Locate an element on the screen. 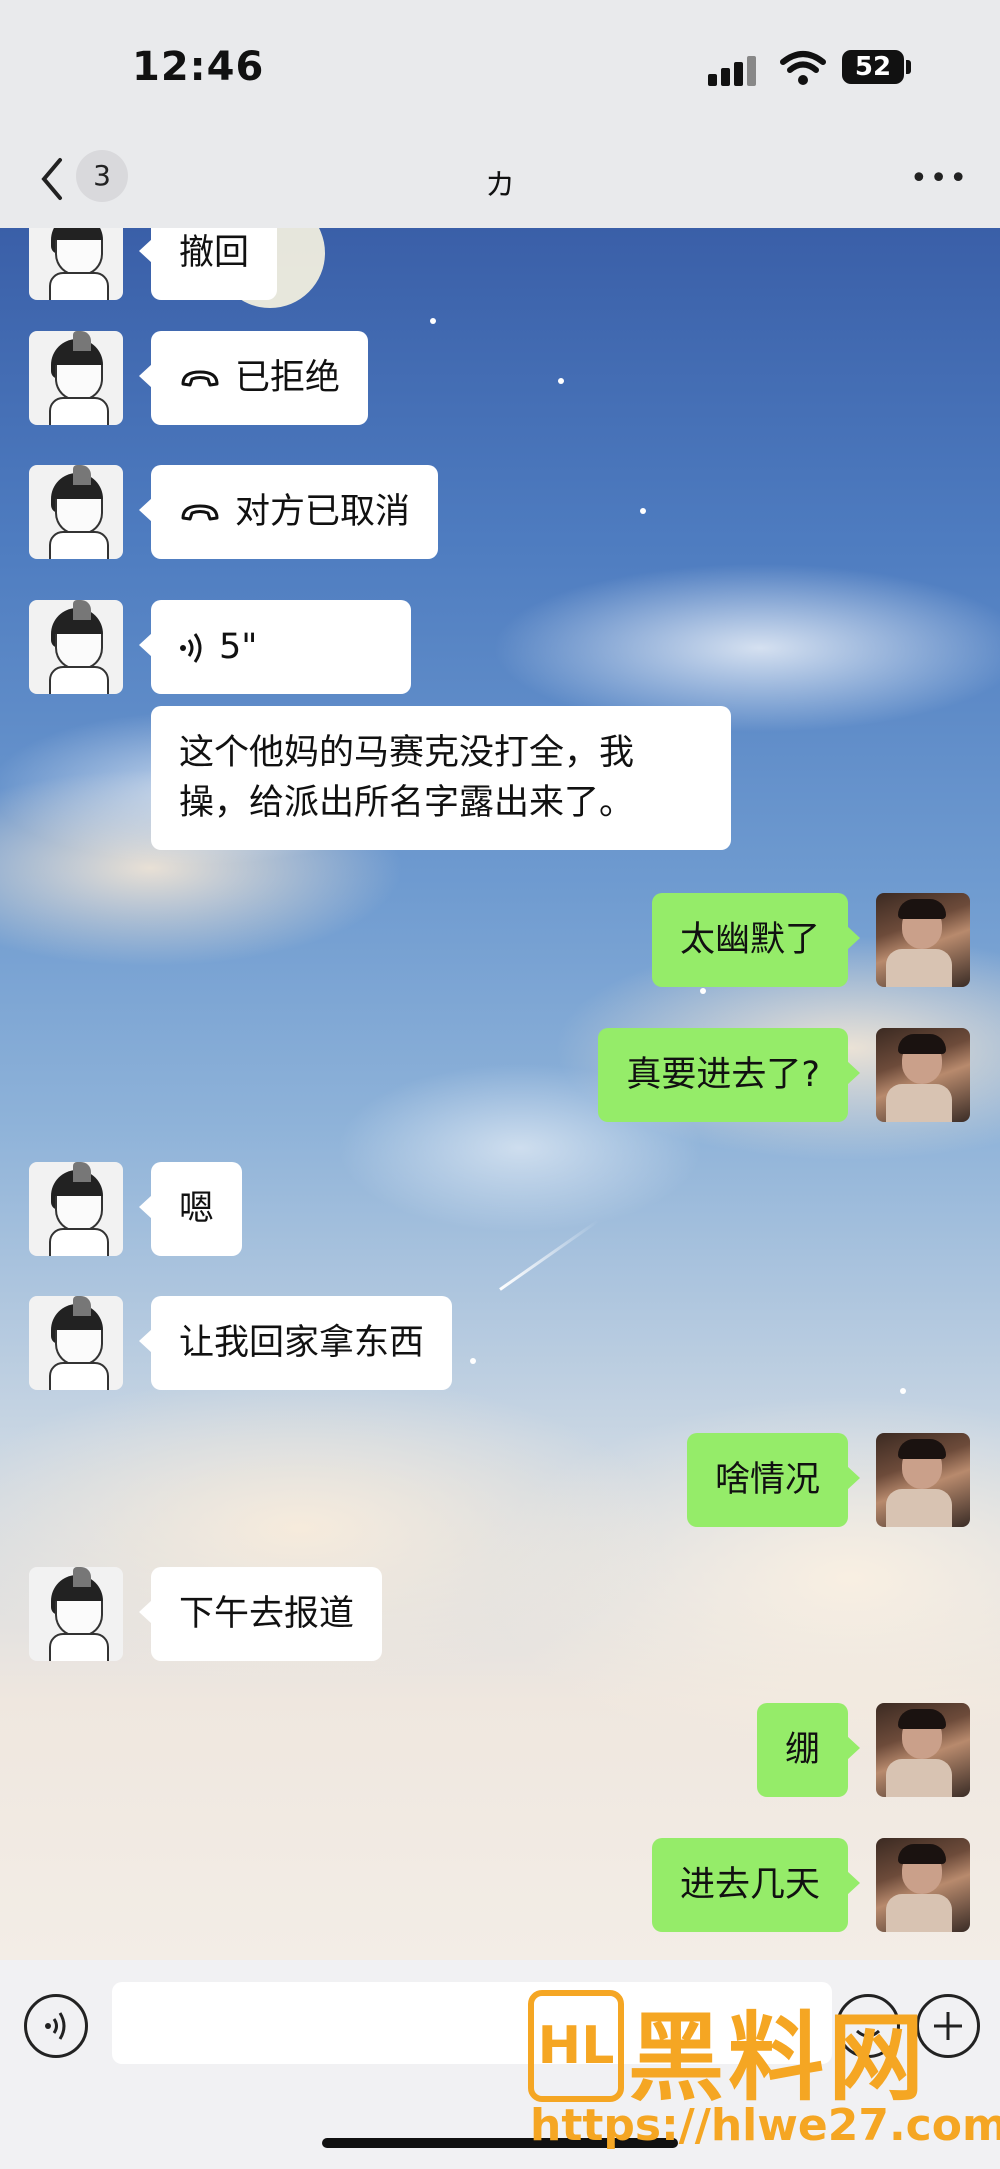 This screenshot has height=2169, width=1000. message-bubble: 真要进去了? is located at coordinates (729, 1075).